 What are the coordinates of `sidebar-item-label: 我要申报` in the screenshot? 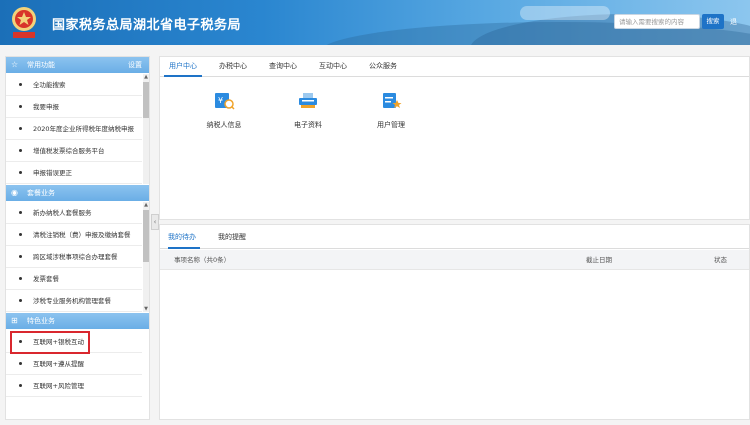 It's located at (46, 107).